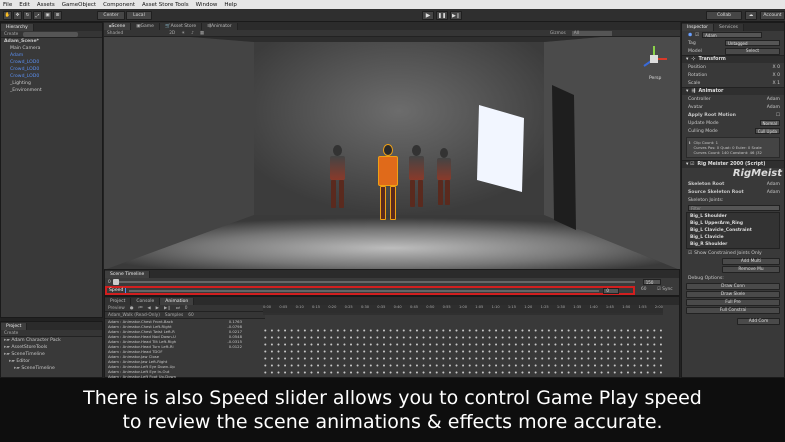 This screenshot has width=785, height=442. What do you see at coordinates (732, 35) in the screenshot?
I see `object-name-field: Adam` at bounding box center [732, 35].